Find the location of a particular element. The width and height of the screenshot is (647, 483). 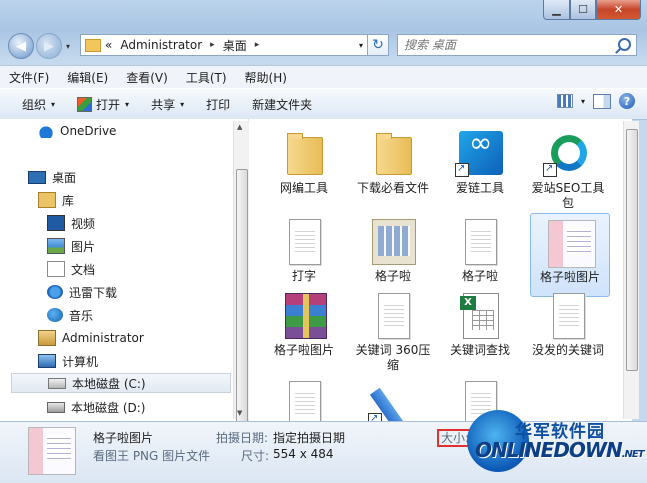

search-box is located at coordinates (517, 45).